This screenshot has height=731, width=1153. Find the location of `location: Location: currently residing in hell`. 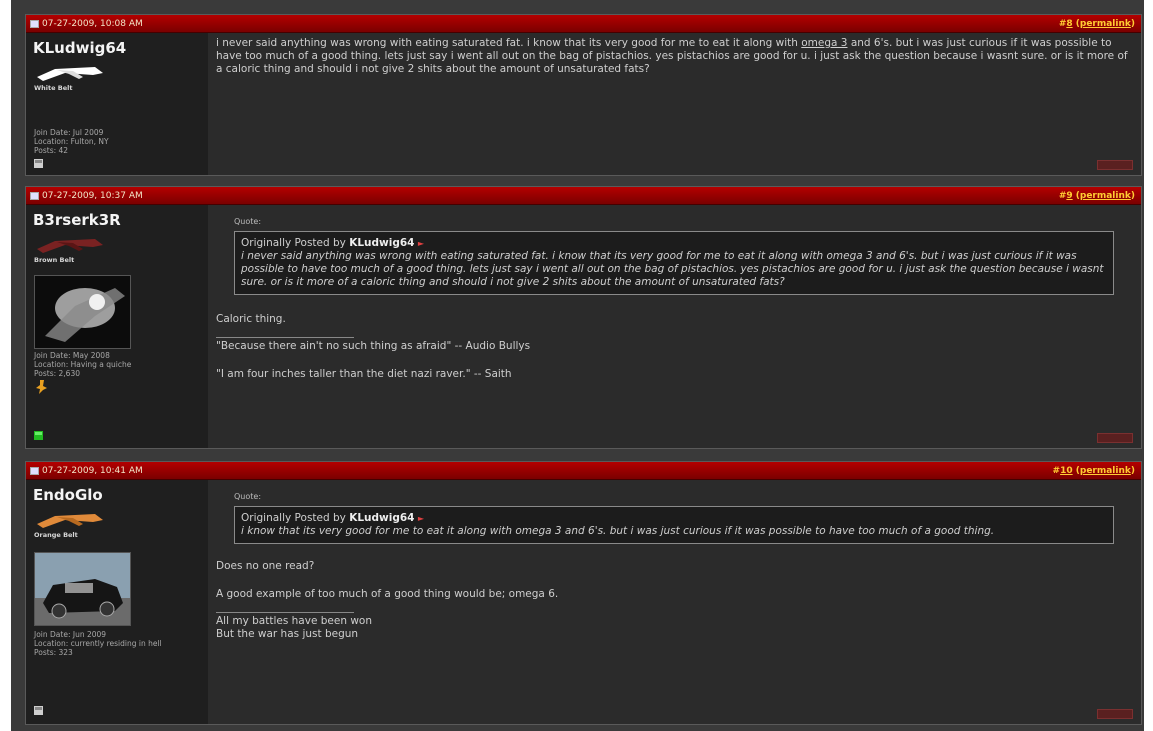

location: Location: currently residing in hell is located at coordinates (98, 643).